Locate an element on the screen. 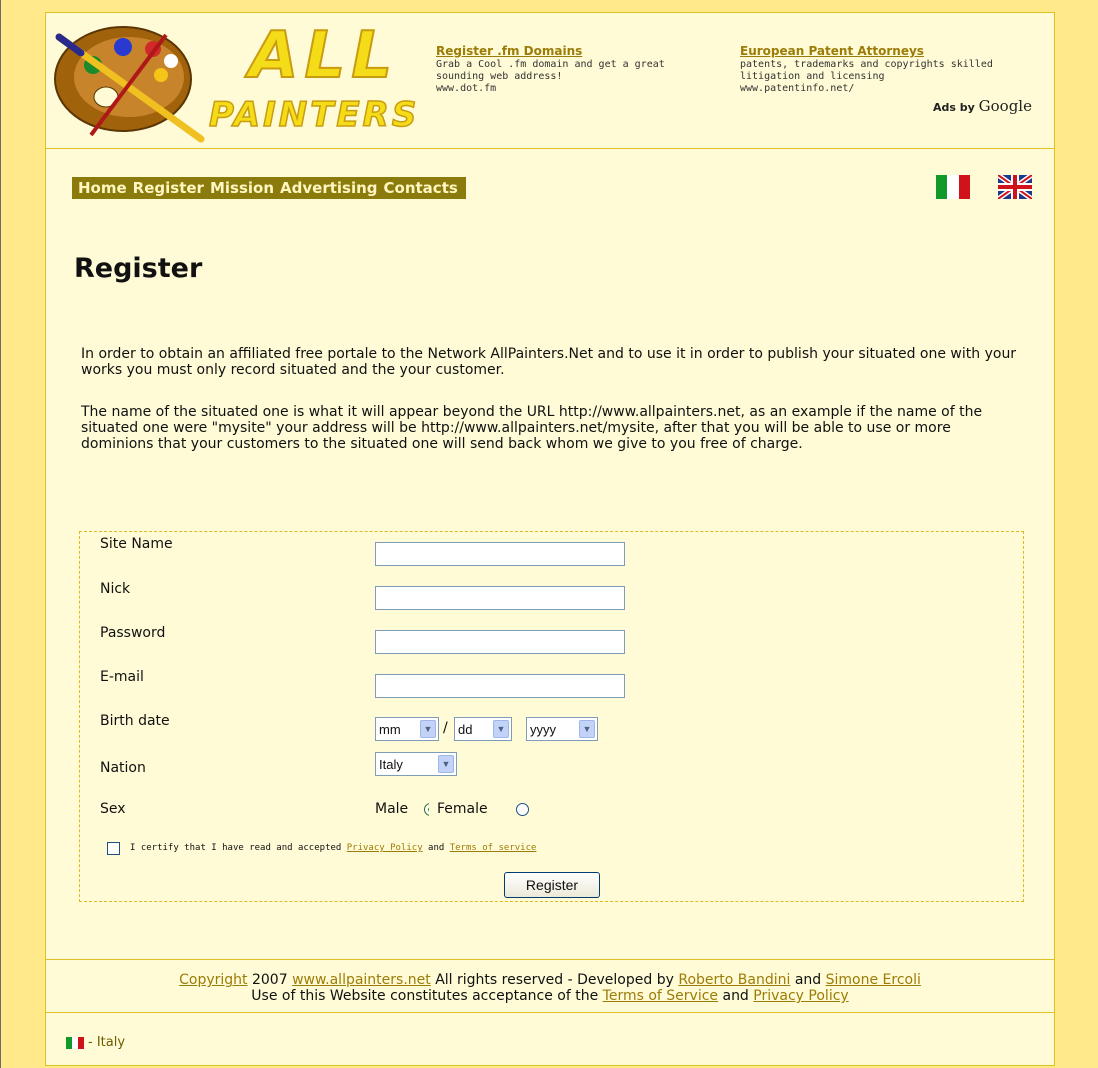 The height and width of the screenshot is (1068, 1098). birth-month-select: mm ▼ is located at coordinates (407, 729).